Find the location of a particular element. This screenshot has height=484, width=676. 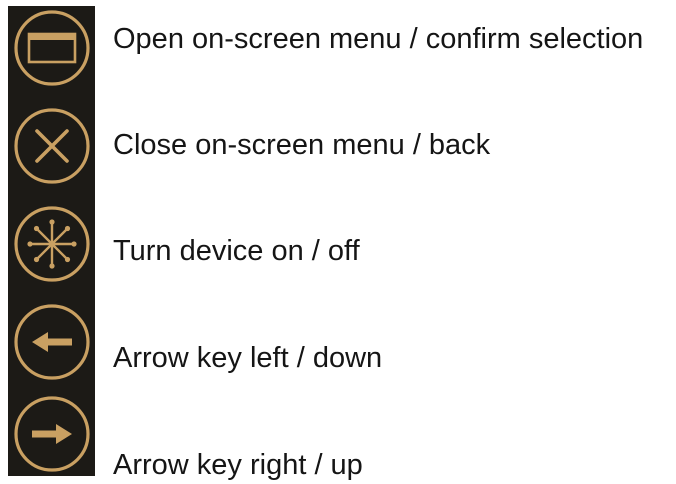

arrow-left-icon is located at coordinates (52, 342).